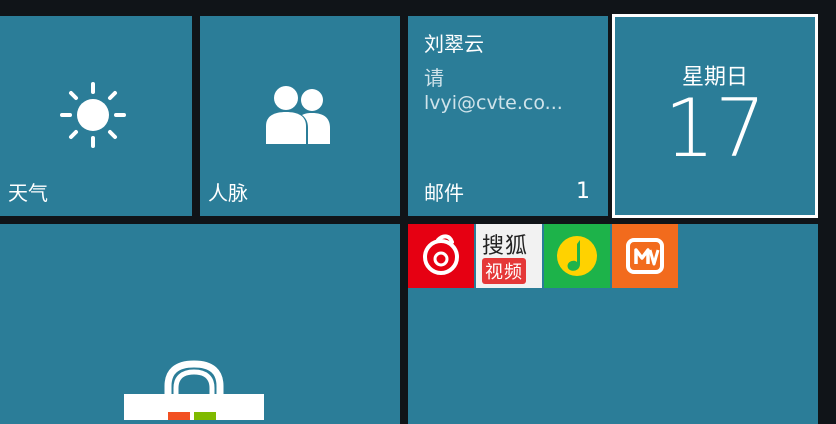  Describe the element at coordinates (228, 193) in the screenshot. I see `people-label: 人脉` at that location.